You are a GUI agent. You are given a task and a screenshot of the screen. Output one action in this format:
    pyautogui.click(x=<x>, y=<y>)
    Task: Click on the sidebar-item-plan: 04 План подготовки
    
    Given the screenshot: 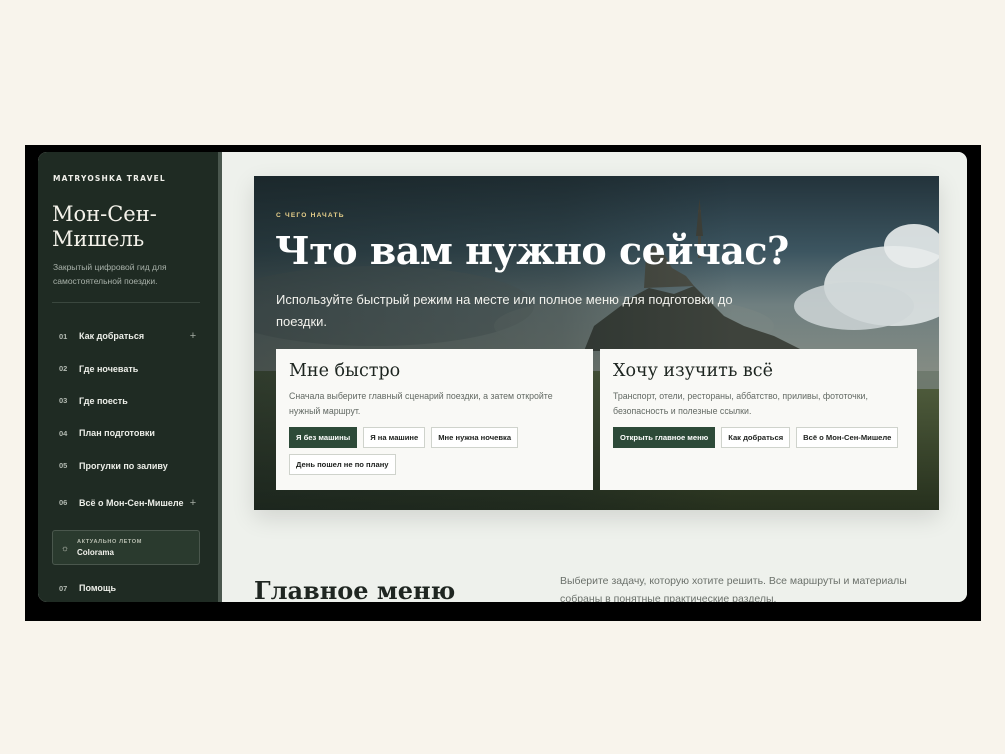 What is the action you would take?
    pyautogui.click(x=126, y=433)
    